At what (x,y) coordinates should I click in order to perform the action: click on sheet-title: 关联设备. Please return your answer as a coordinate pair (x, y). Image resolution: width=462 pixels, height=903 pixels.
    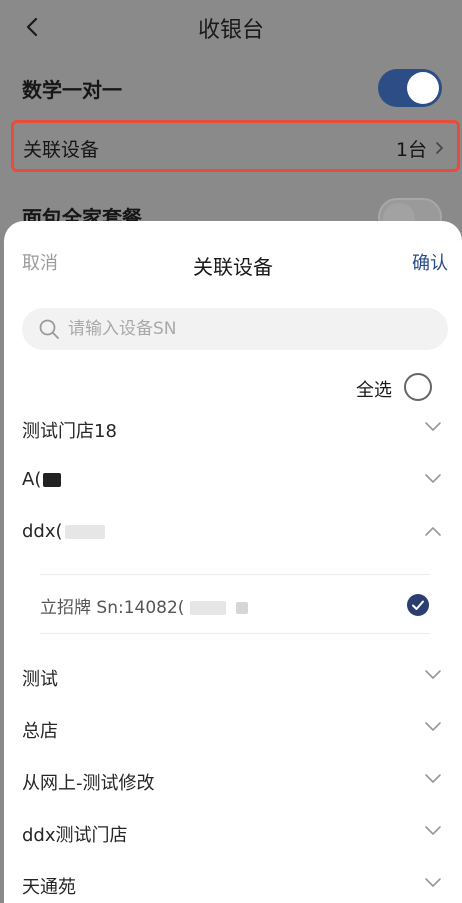
    Looking at the image, I should click on (233, 267).